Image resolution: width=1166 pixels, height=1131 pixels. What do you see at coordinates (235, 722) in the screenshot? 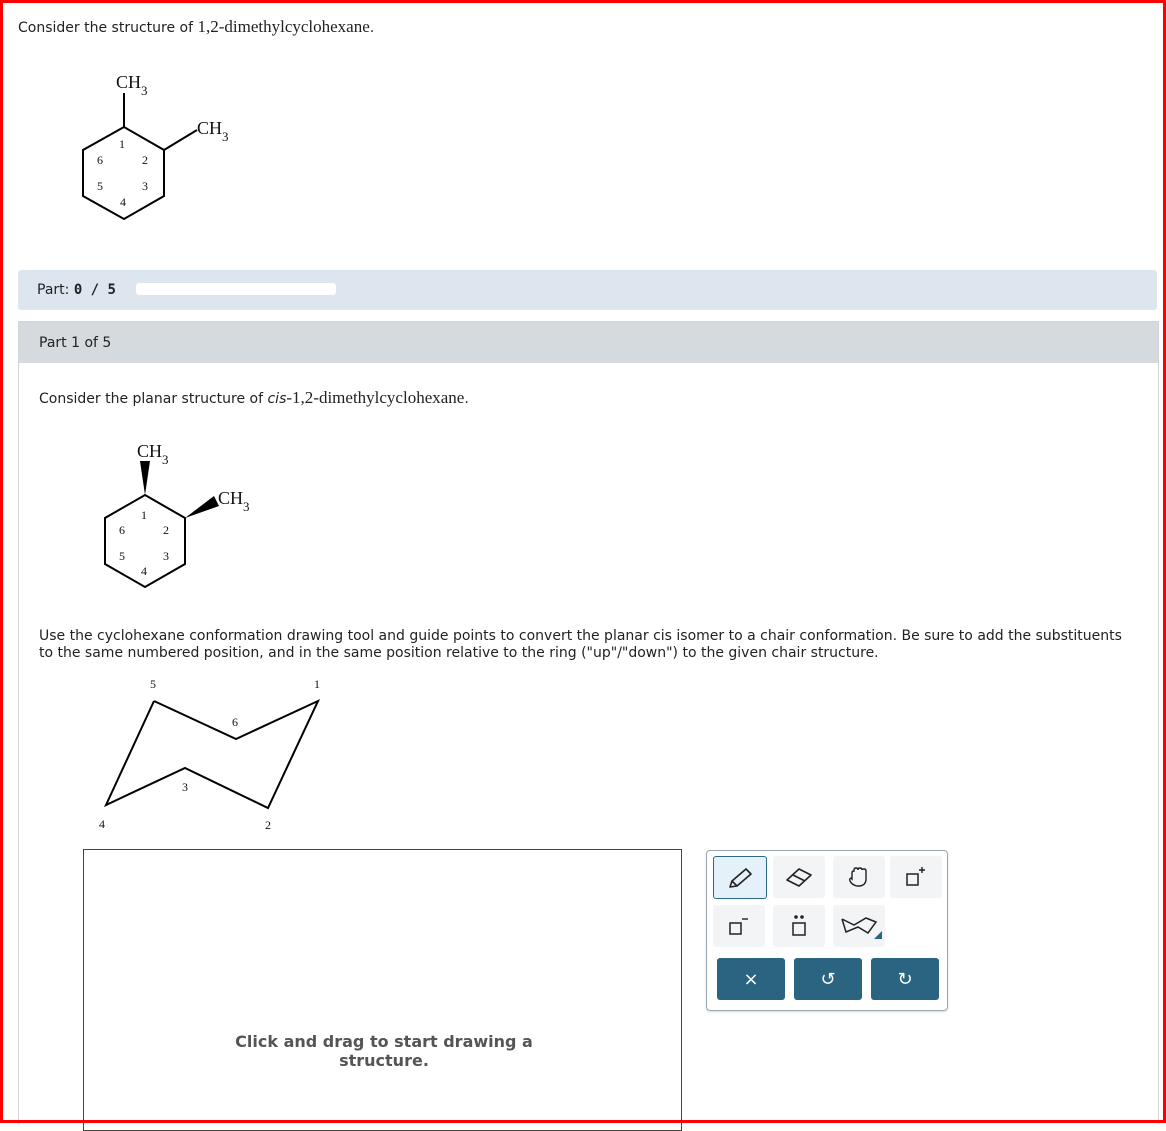
I see `chair-number-6: 6` at bounding box center [235, 722].